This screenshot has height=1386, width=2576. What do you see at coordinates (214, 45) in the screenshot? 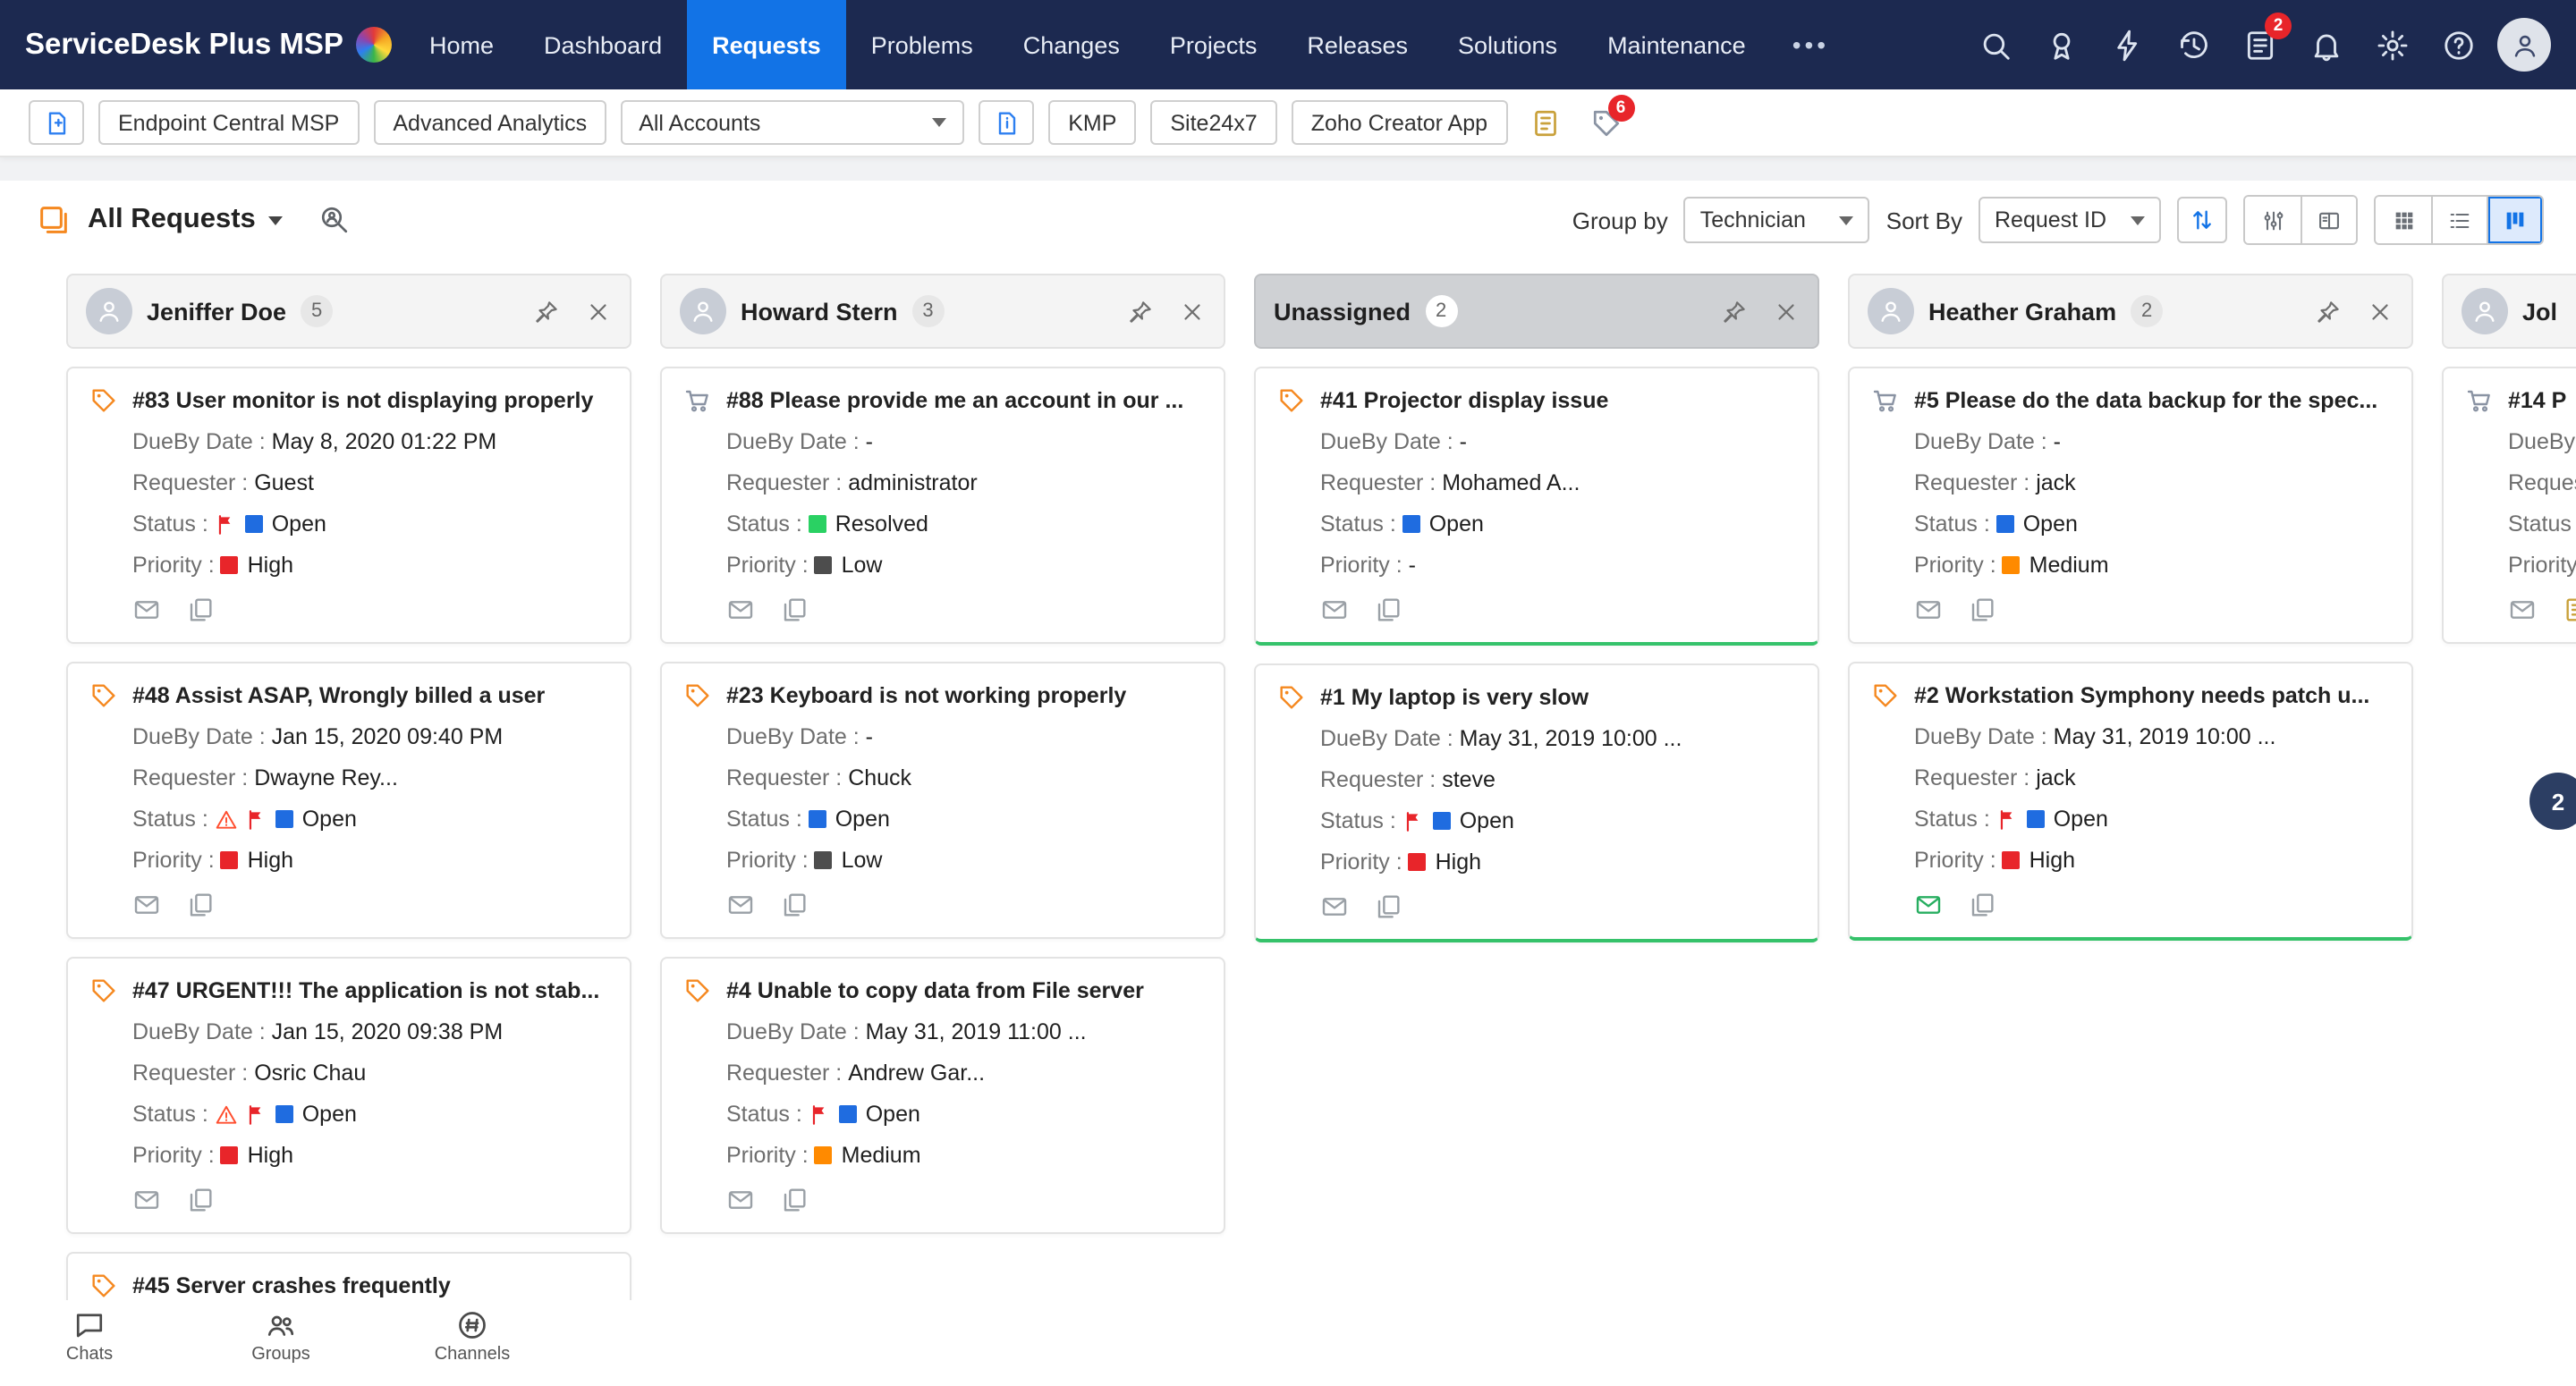
I see `brand-logo: ServiceDesk Plus MSP` at bounding box center [214, 45].